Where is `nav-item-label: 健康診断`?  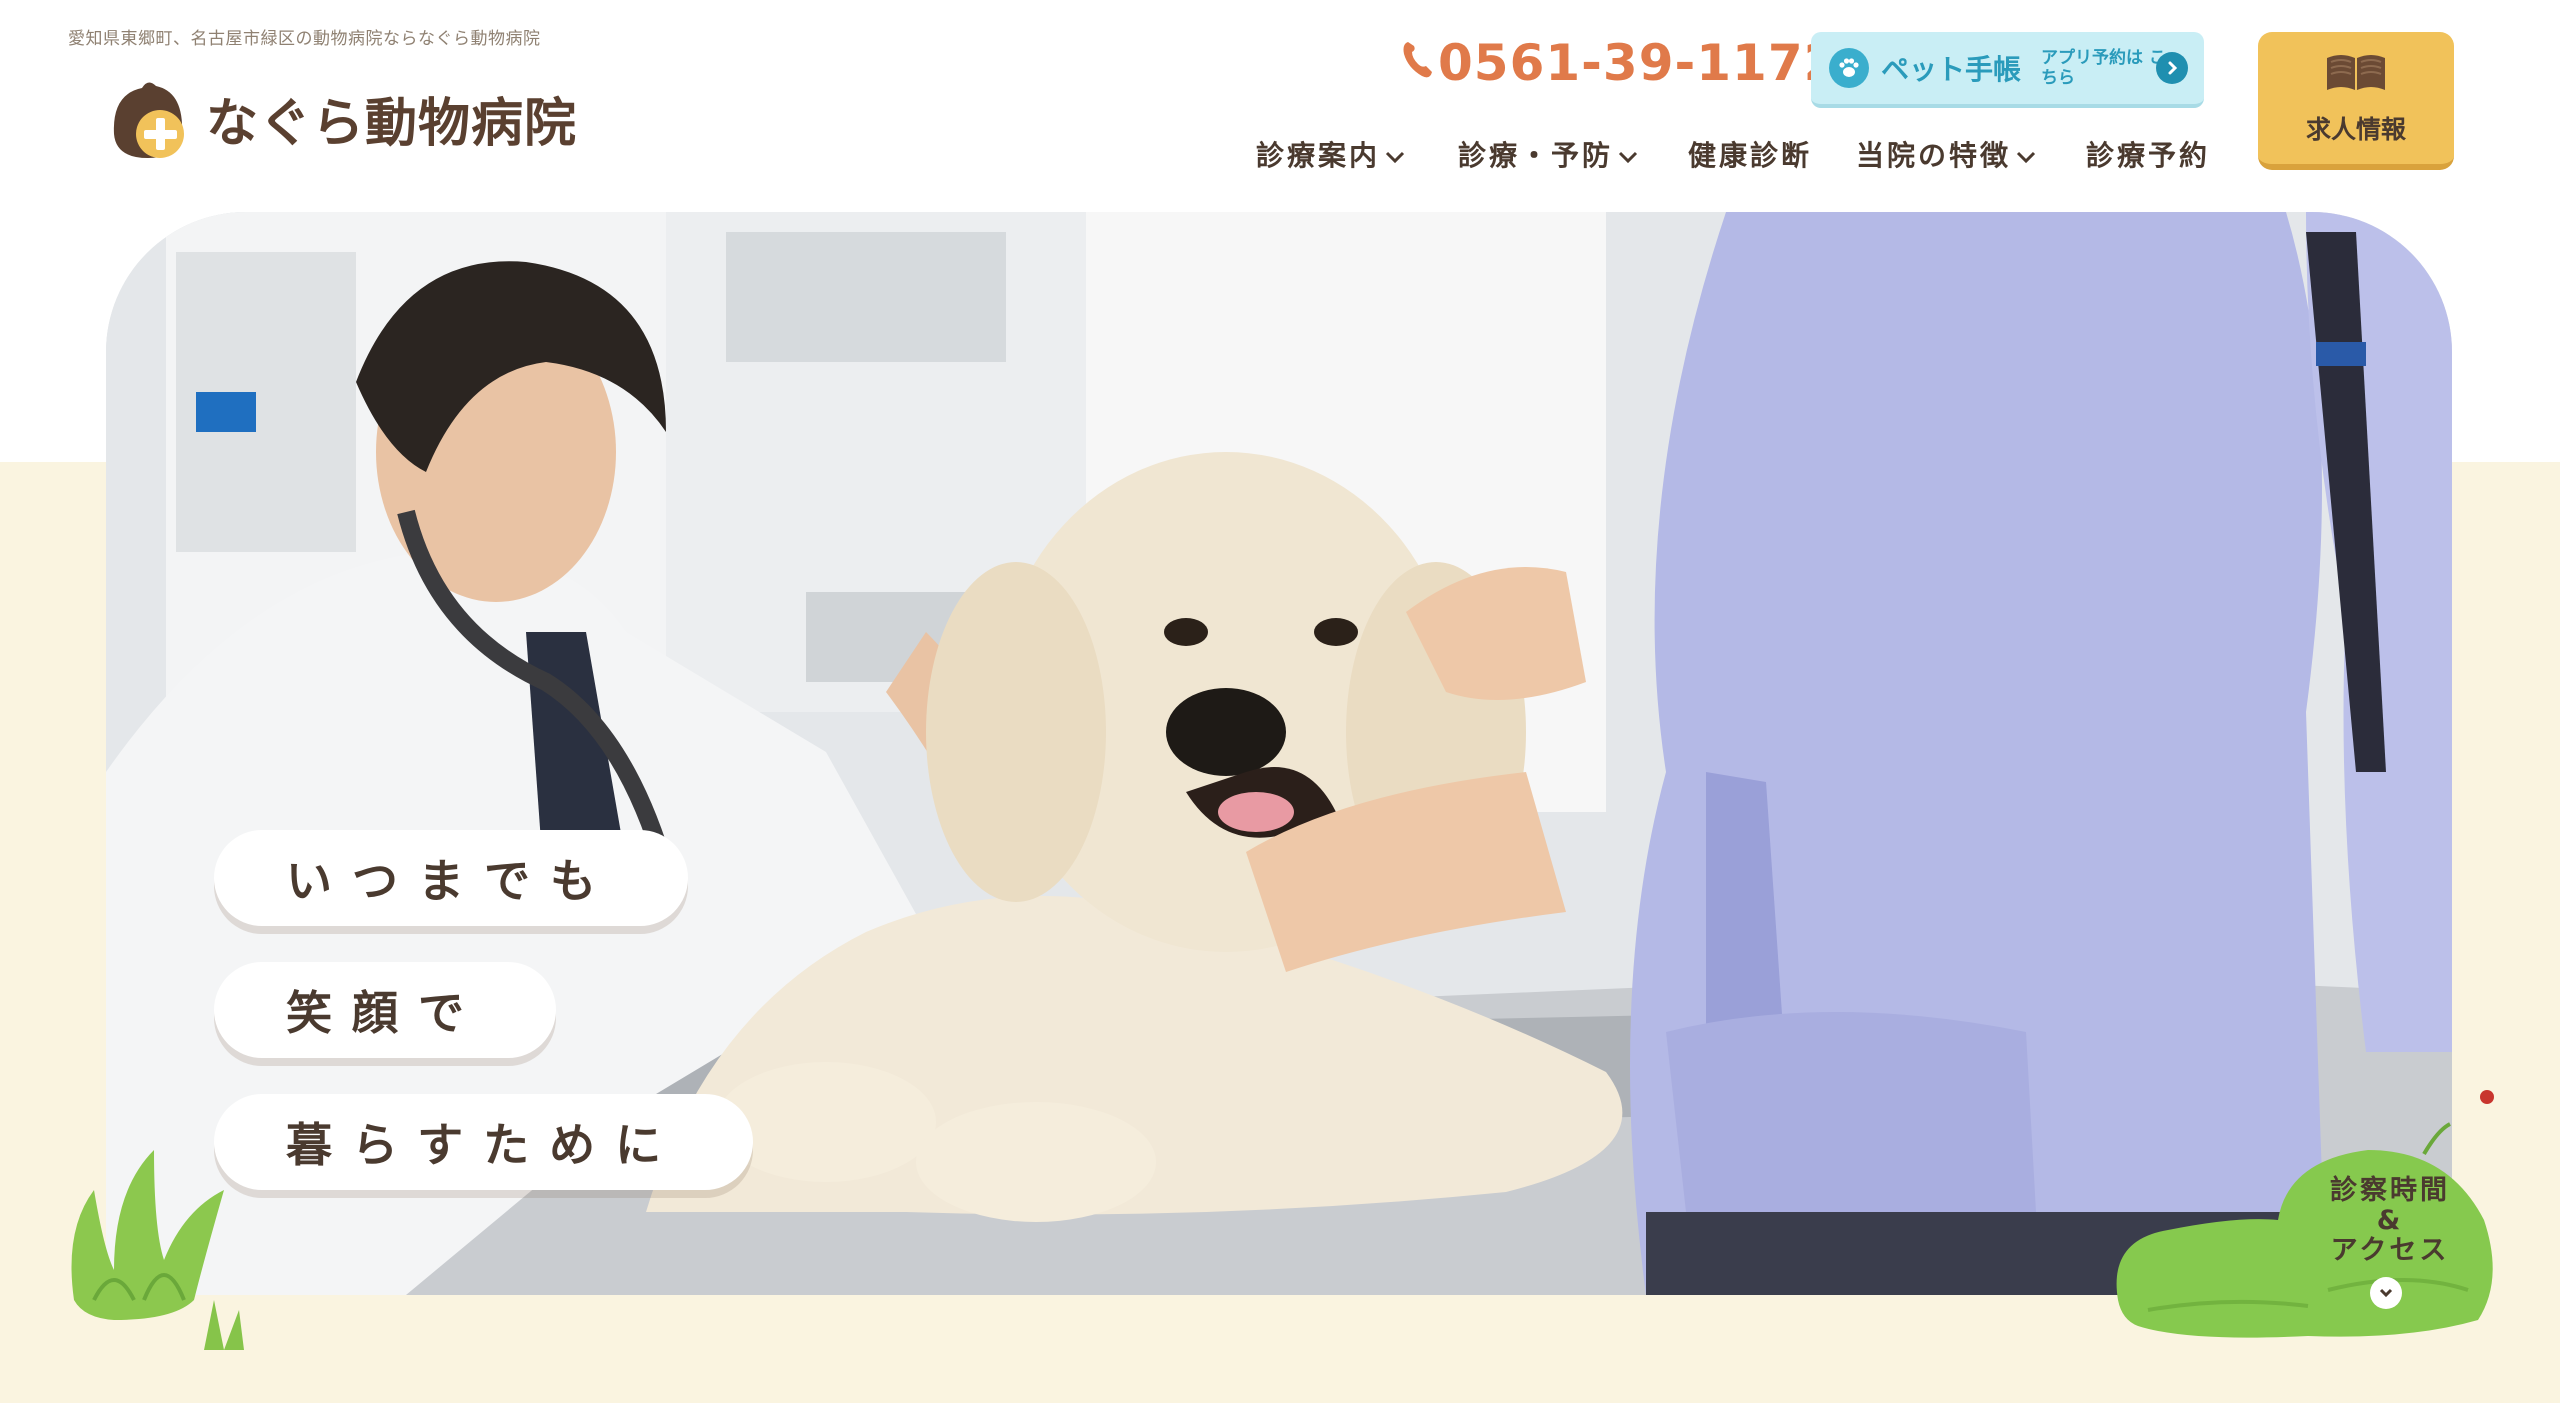
nav-item-label: 健康診断 is located at coordinates (1750, 155).